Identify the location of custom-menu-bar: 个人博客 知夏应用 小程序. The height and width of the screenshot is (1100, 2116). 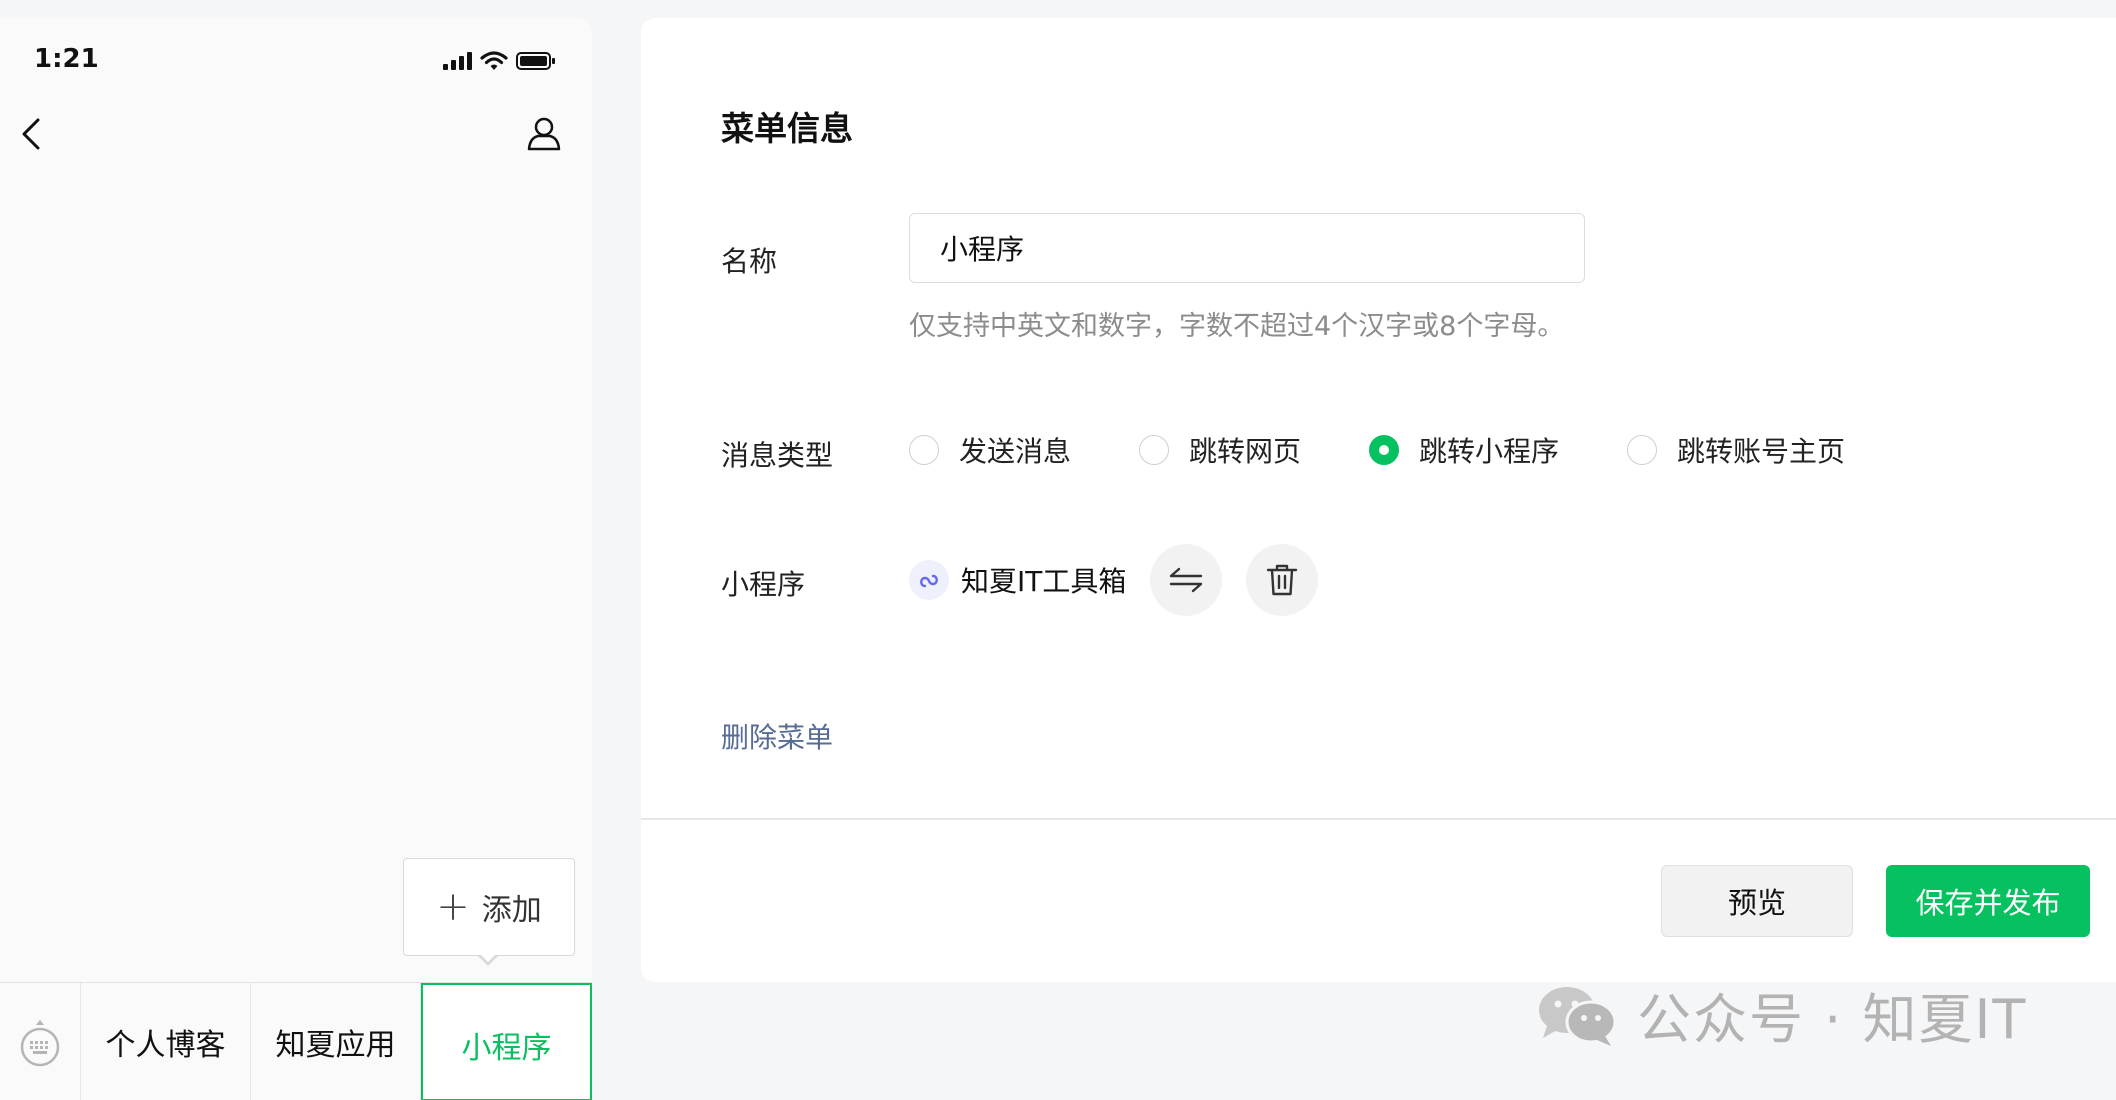
(296, 1041).